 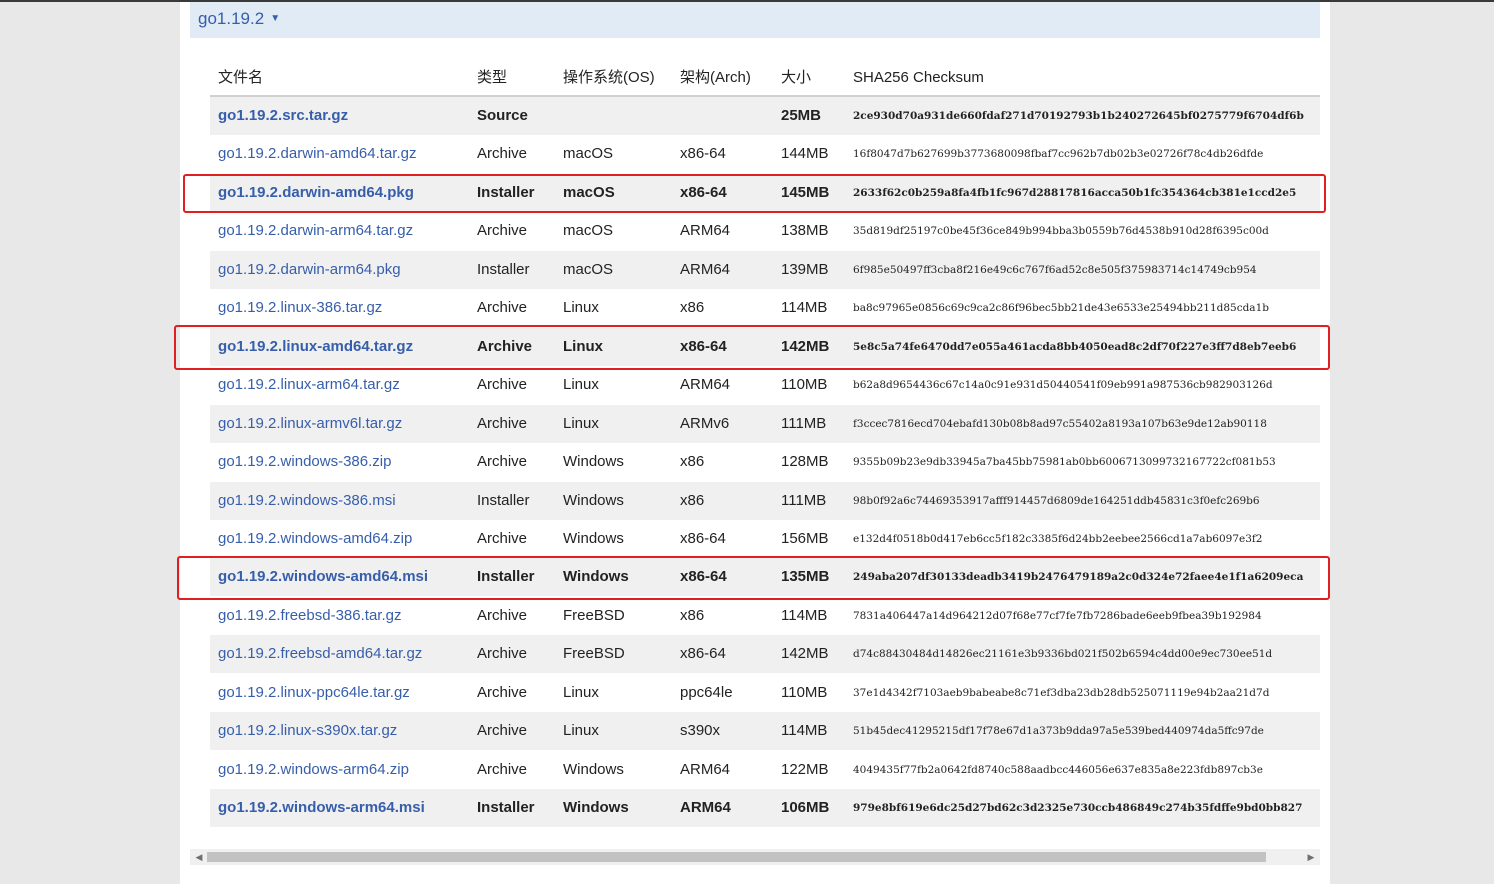 What do you see at coordinates (307, 731) in the screenshot?
I see `download-link: go1.19.2.linux-s390x.tar.gz` at bounding box center [307, 731].